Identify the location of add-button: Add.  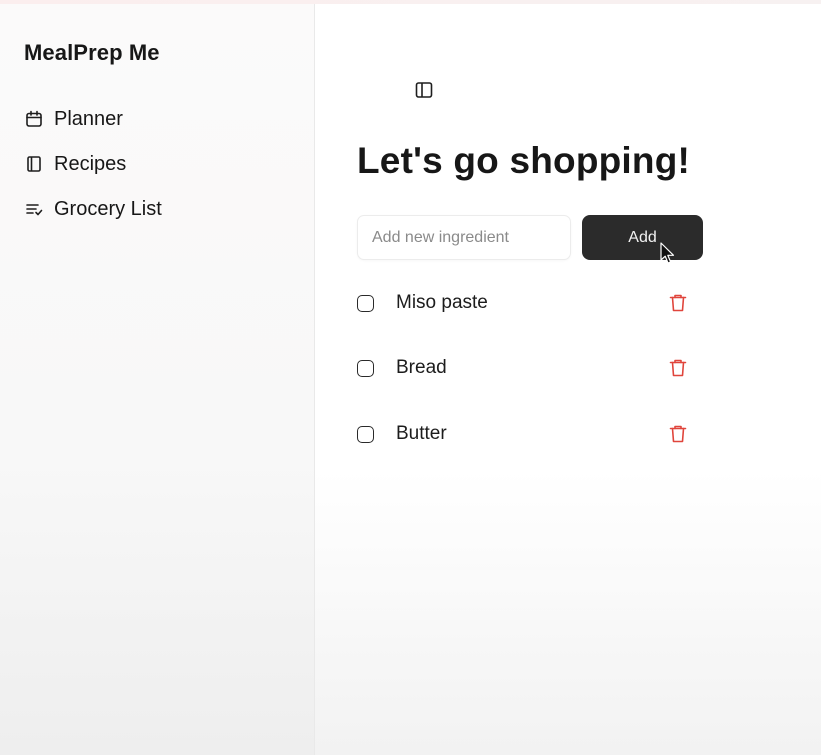
(642, 237).